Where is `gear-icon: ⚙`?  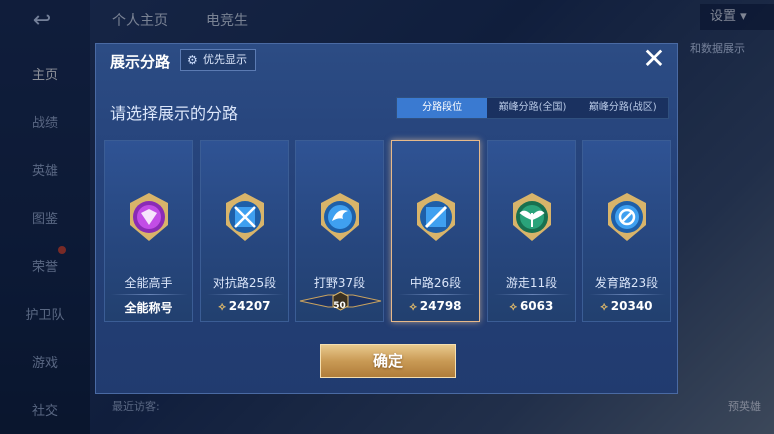
gear-icon: ⚙ is located at coordinates (192, 60).